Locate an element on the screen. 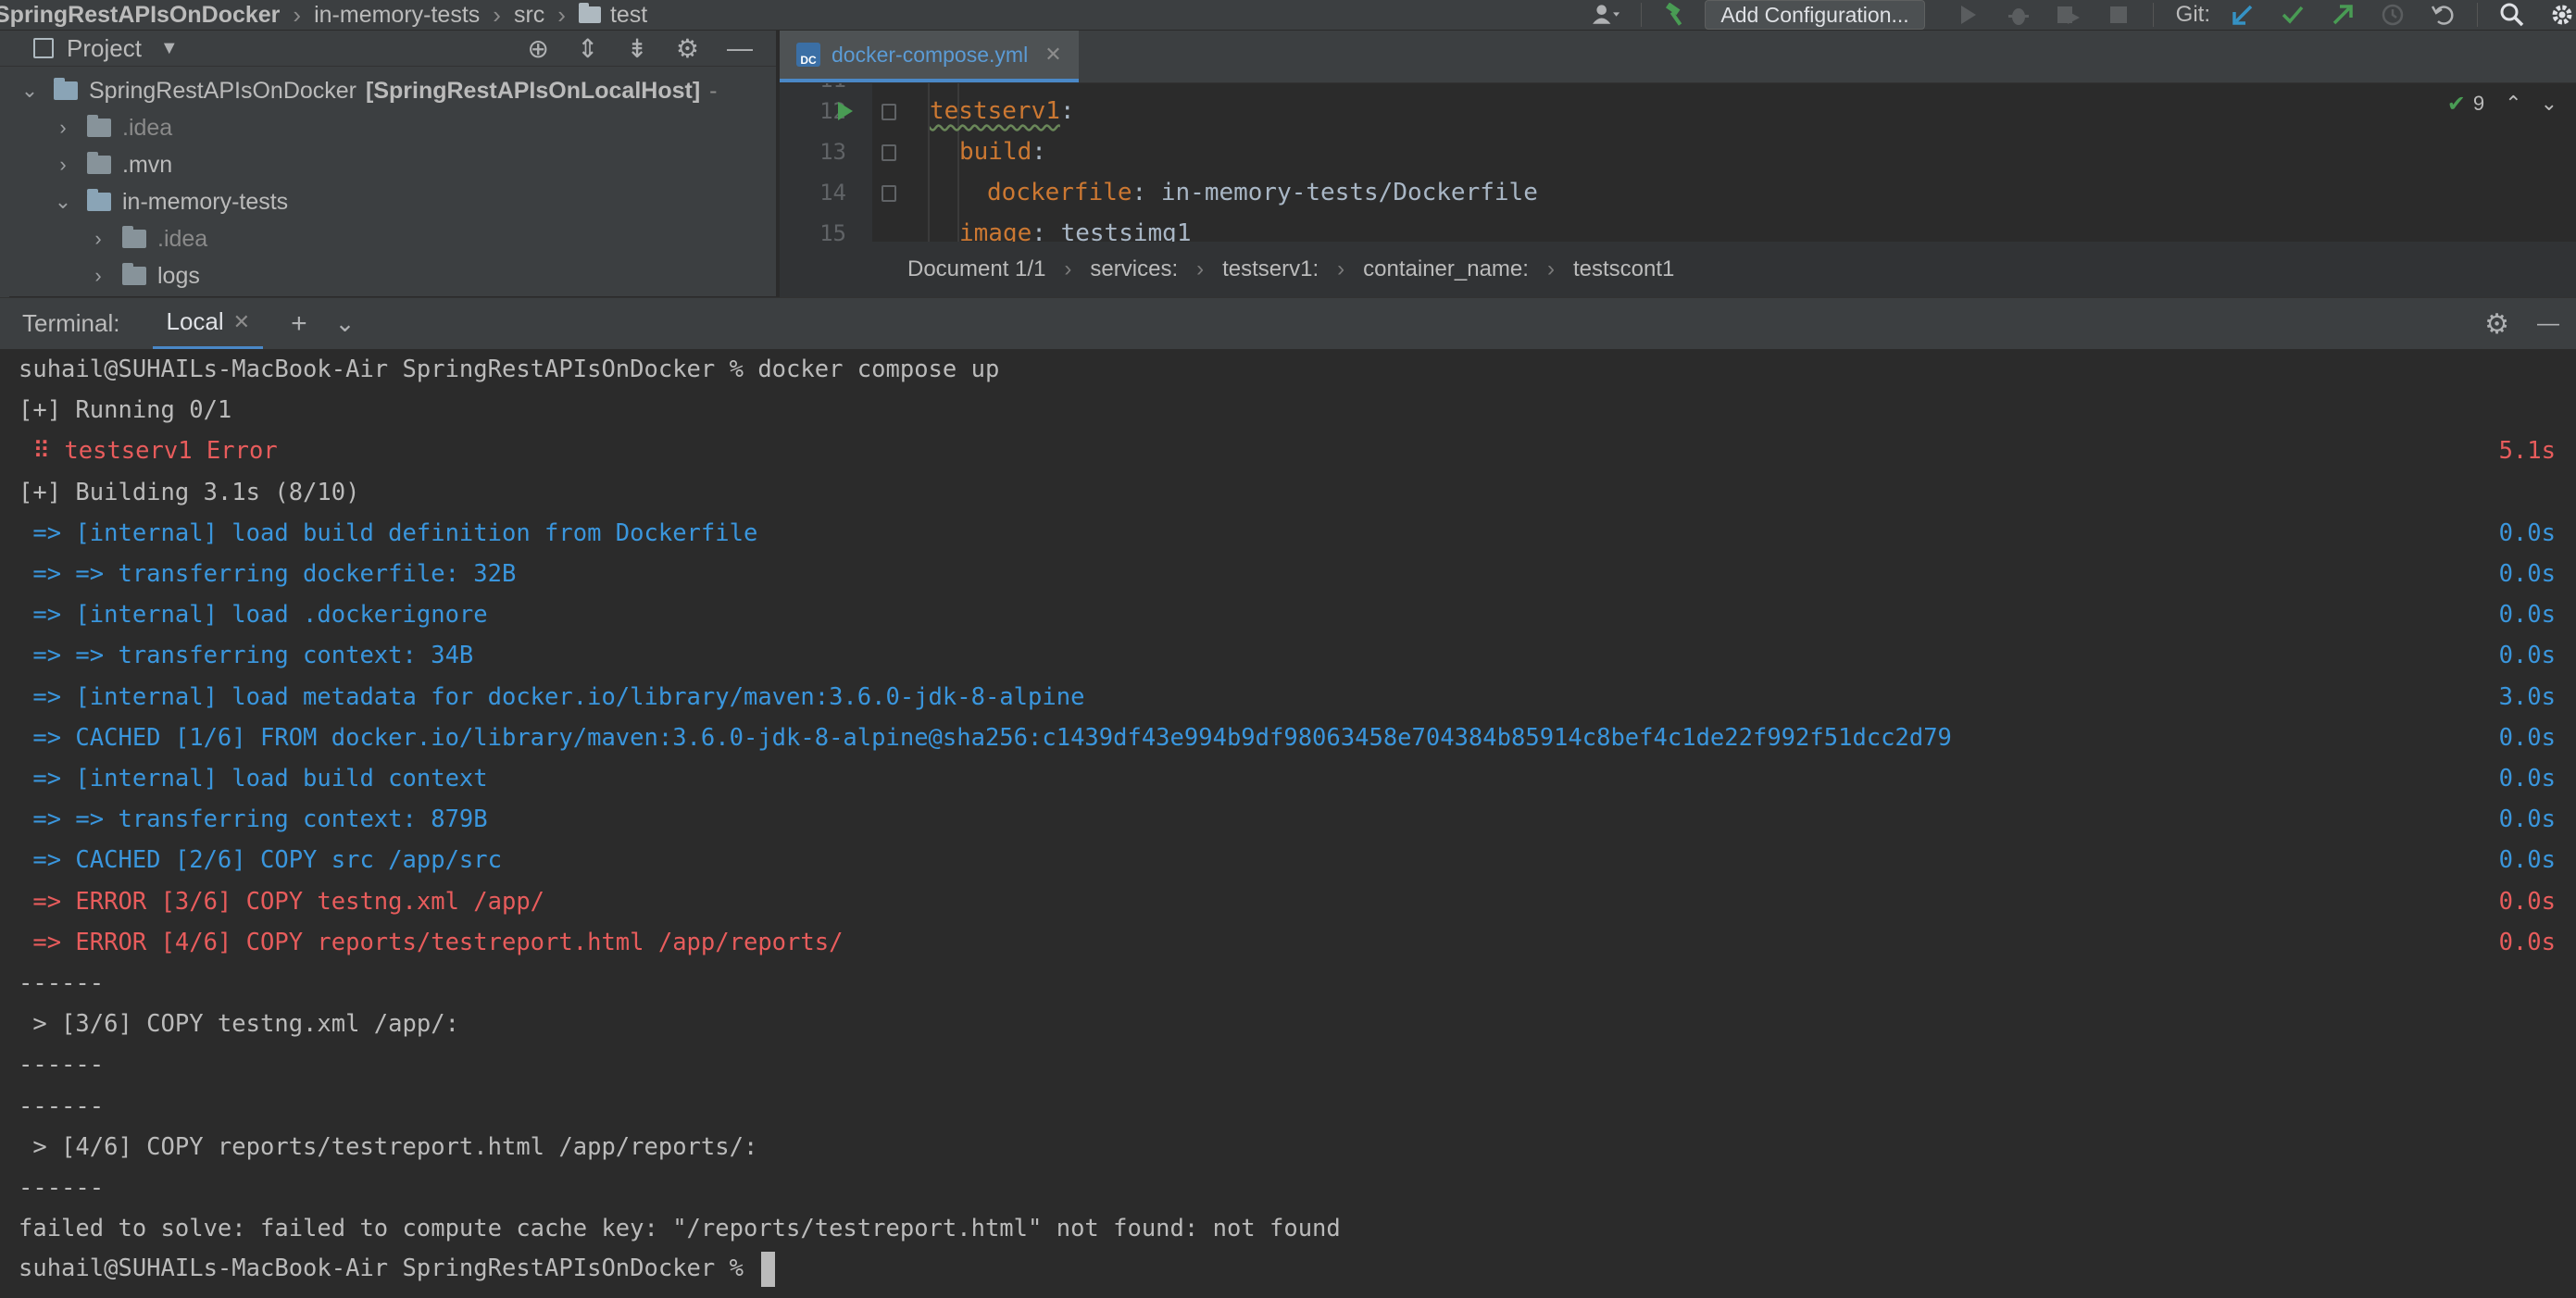  terminal-tab-local: Local ✕ is located at coordinates (208, 324).